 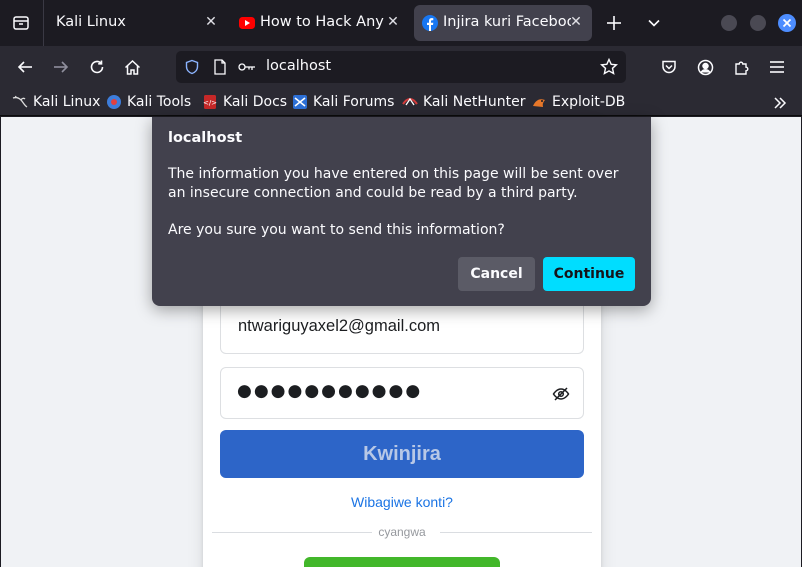 I want to click on bookmark-kali-linux: Kali Linux, so click(x=56, y=102).